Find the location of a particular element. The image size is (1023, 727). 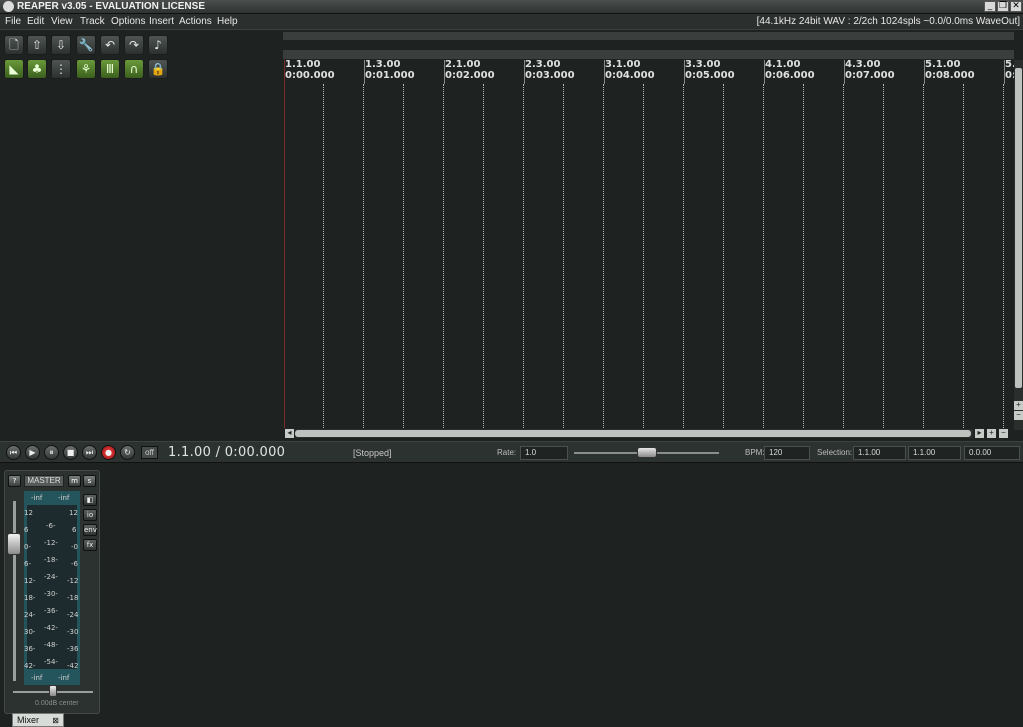

meter-right-scale-label: -36 is located at coordinates (73, 649).